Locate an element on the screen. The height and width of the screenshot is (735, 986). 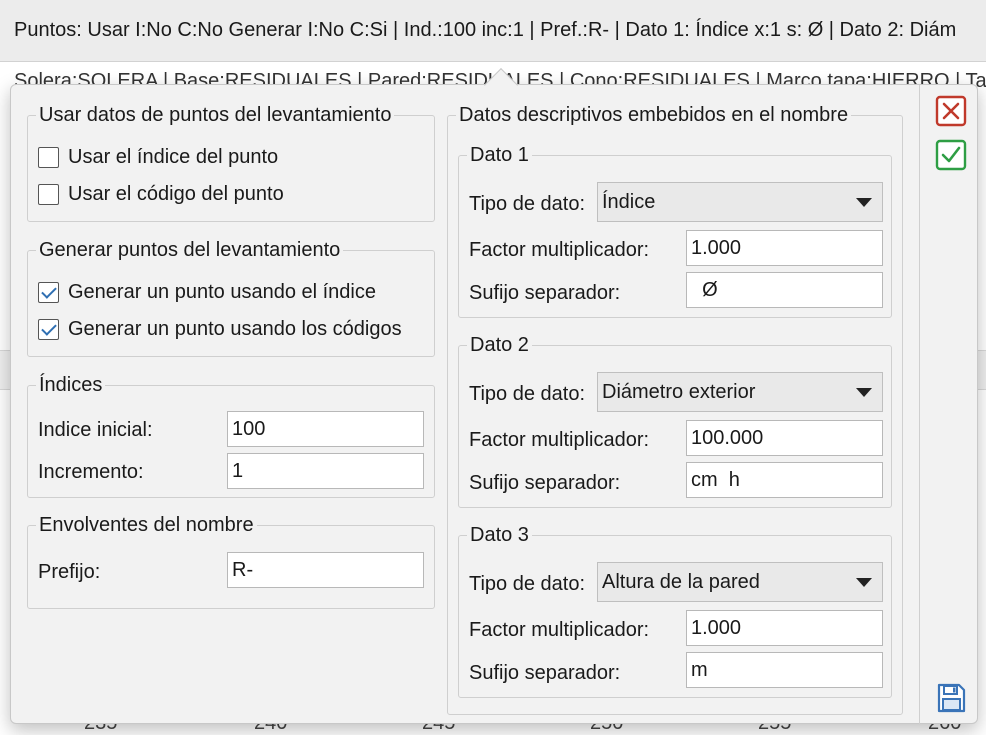
group-title: Envolventes del nombre is located at coordinates (146, 525).